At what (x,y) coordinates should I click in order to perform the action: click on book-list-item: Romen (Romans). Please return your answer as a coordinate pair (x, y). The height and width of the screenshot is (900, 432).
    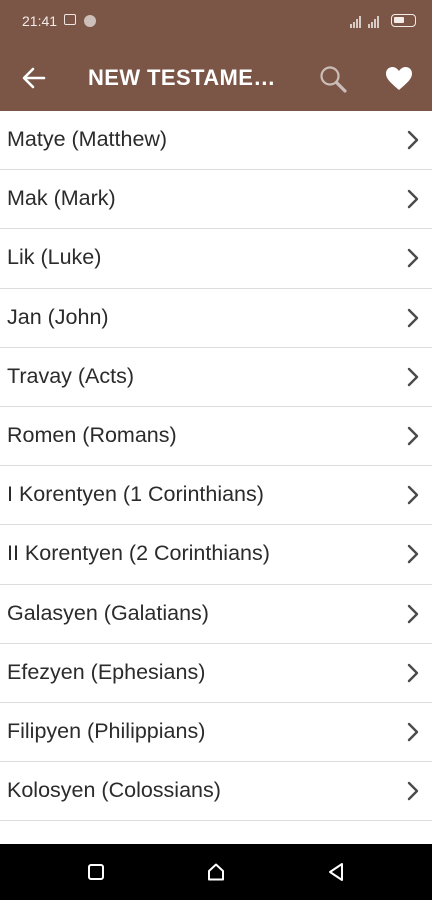
    Looking at the image, I should click on (216, 437).